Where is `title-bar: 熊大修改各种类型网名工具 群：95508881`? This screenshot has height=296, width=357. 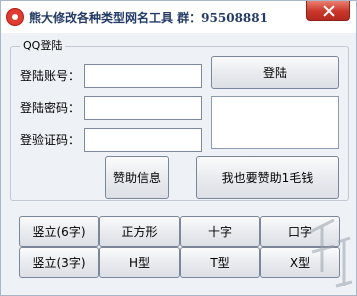 title-bar: 熊大修改各种类型网名工具 群：95508881 is located at coordinates (178, 17).